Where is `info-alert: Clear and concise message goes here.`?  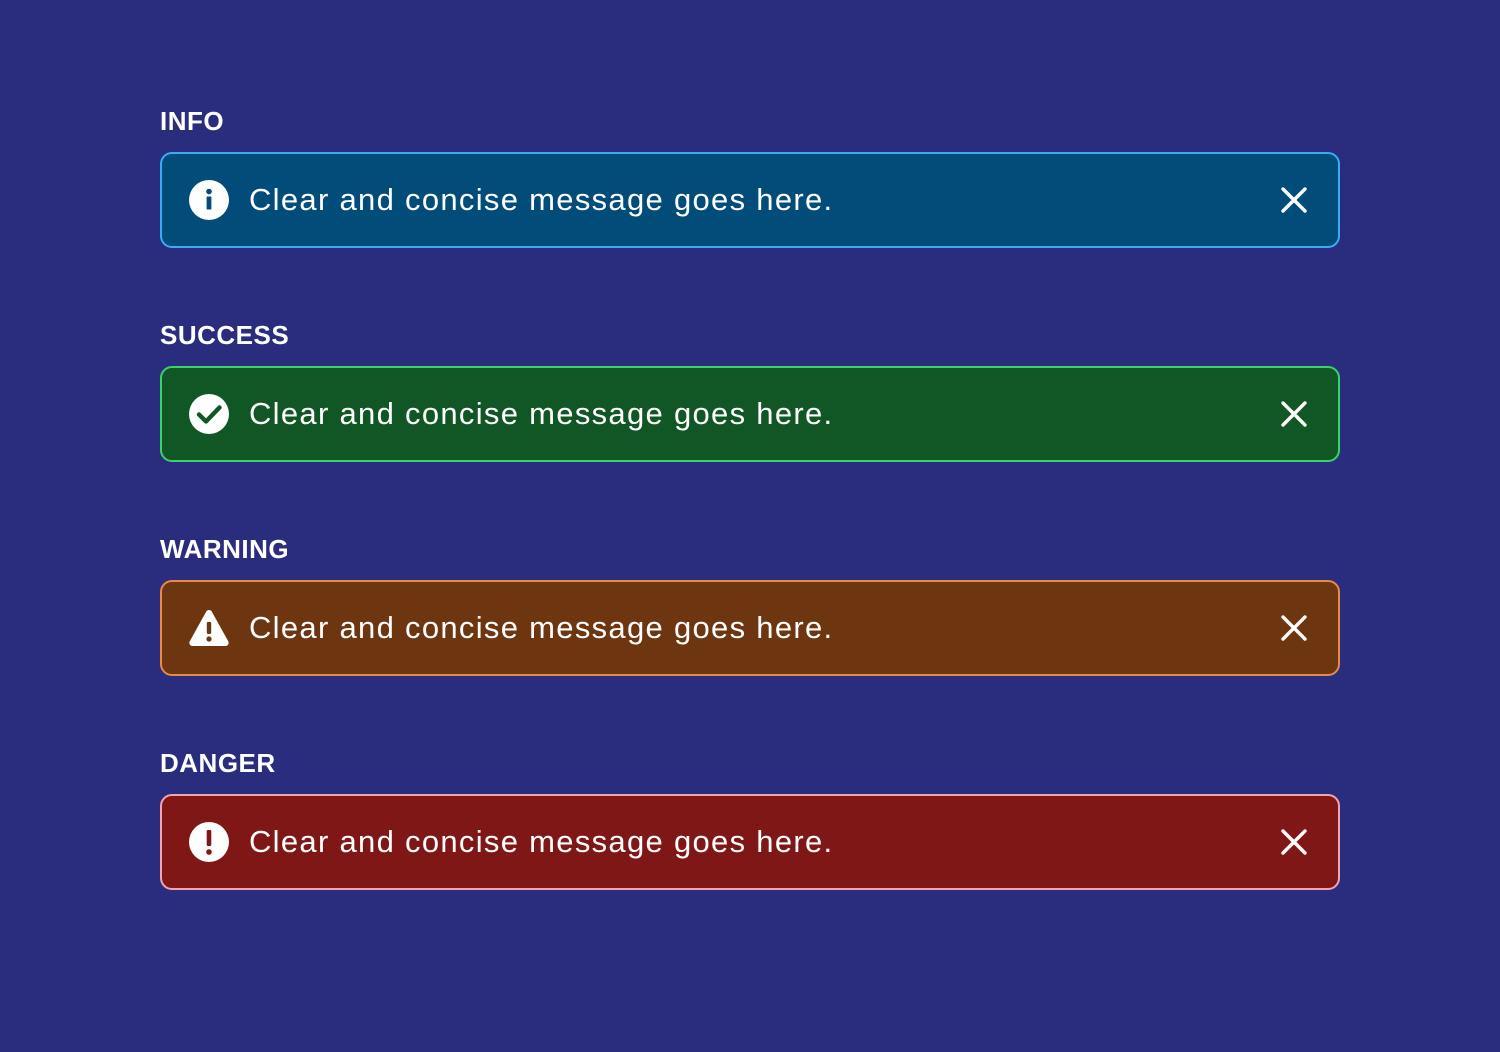 info-alert: Clear and concise message goes here. is located at coordinates (750, 200).